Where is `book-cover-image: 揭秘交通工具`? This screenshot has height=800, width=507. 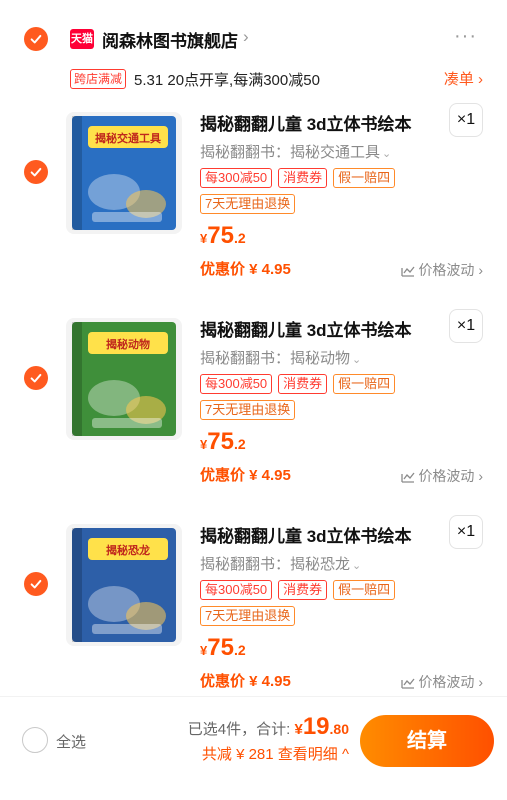 book-cover-image: 揭秘交通工具 is located at coordinates (124, 173).